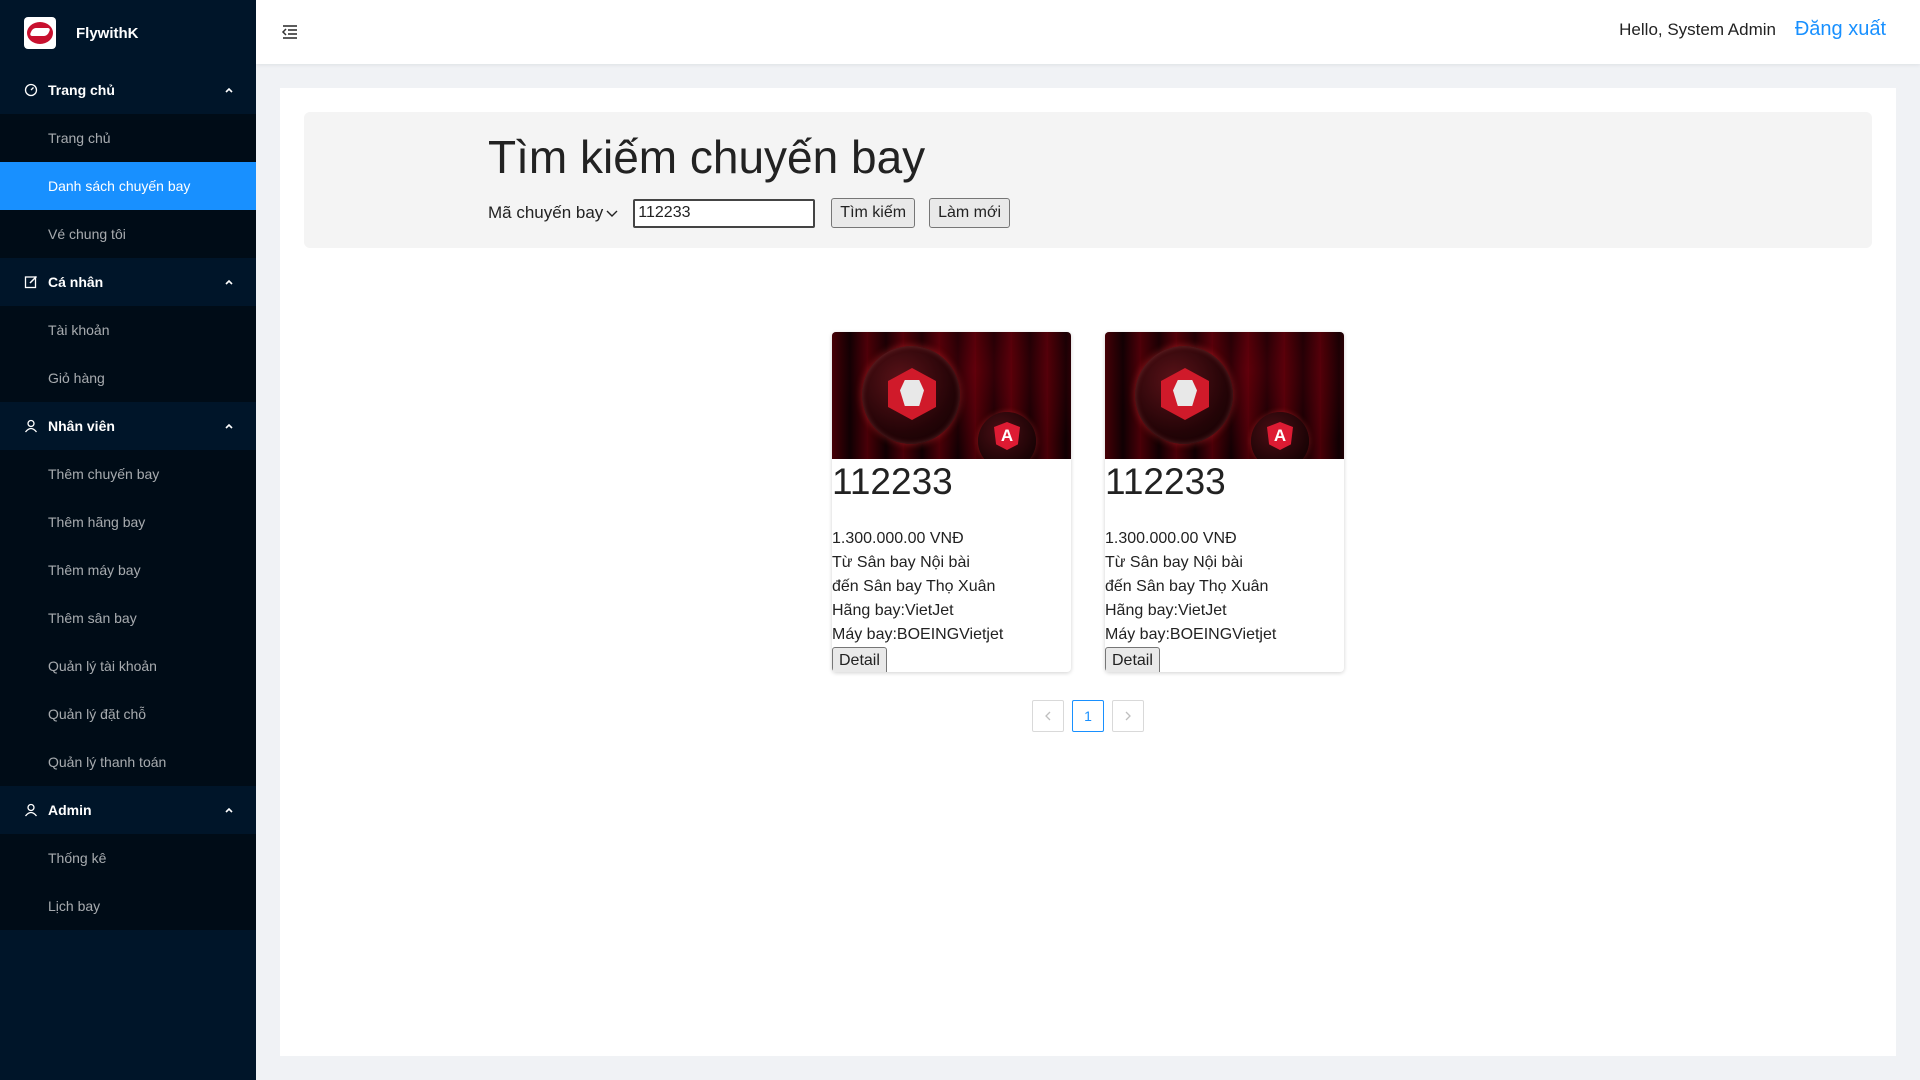 The image size is (1920, 1080). I want to click on page-number-button: 1, so click(1088, 716).